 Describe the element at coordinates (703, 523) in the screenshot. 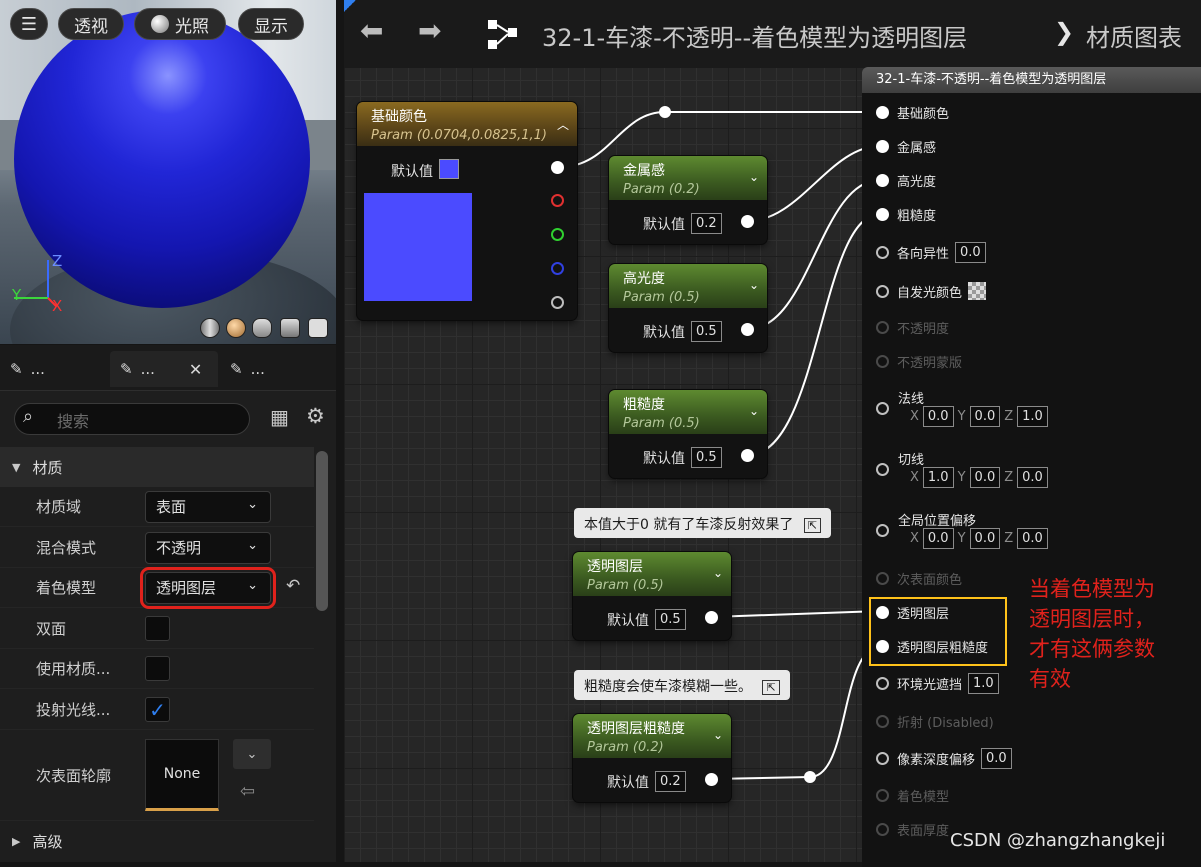

I see `comment-bubble-clearcoat: 本值大于0 就有了车漆反射效果了 ⇱` at that location.